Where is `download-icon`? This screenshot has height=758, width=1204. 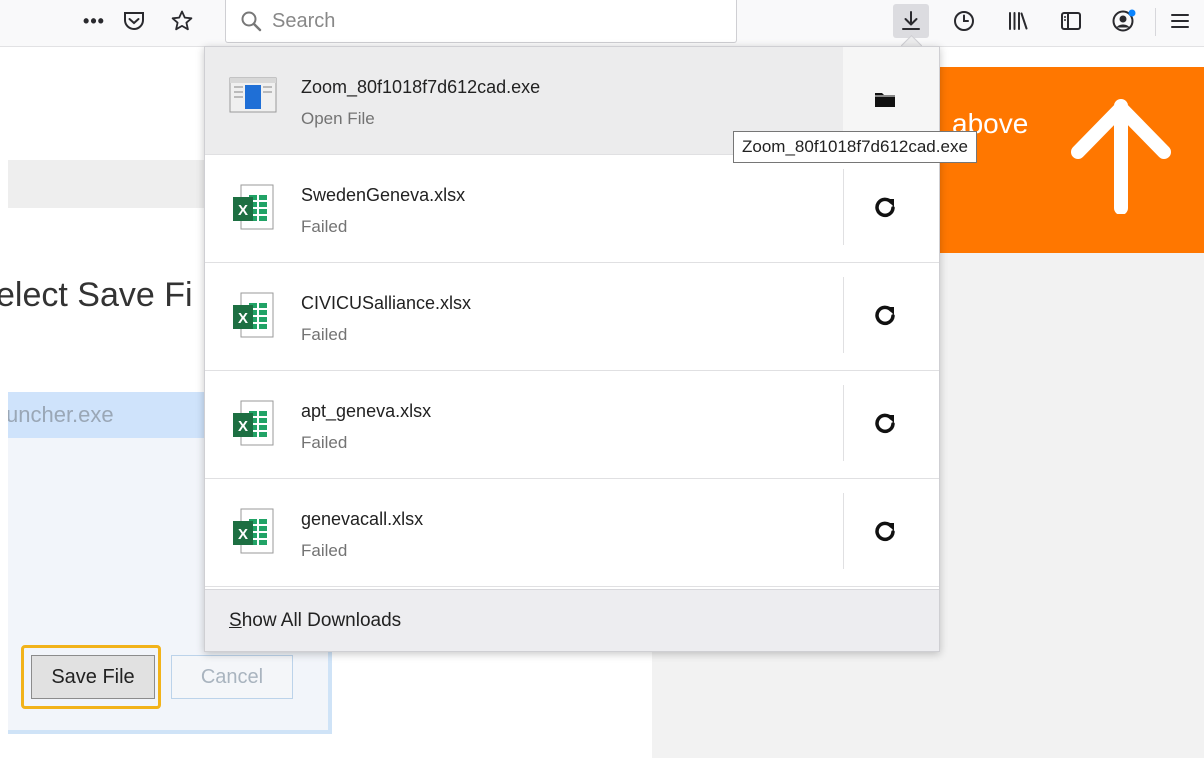 download-icon is located at coordinates (911, 20).